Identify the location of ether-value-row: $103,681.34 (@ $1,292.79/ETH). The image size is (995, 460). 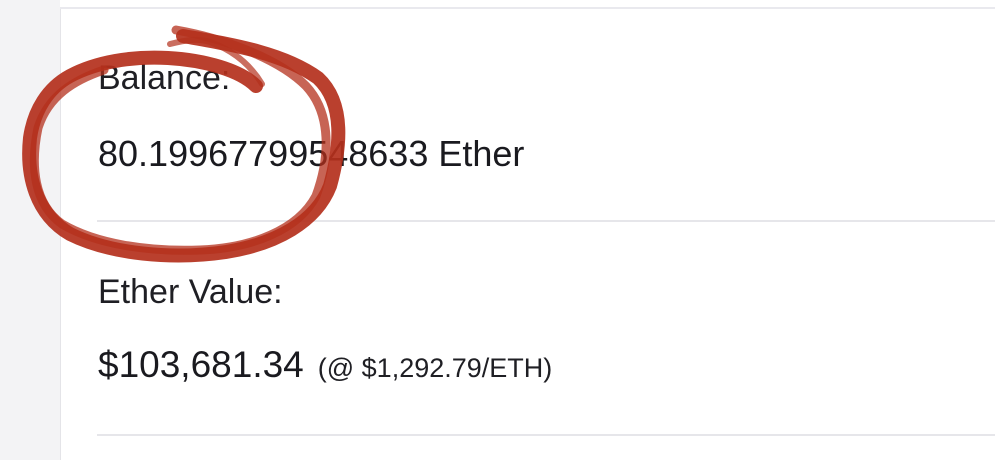
(325, 365).